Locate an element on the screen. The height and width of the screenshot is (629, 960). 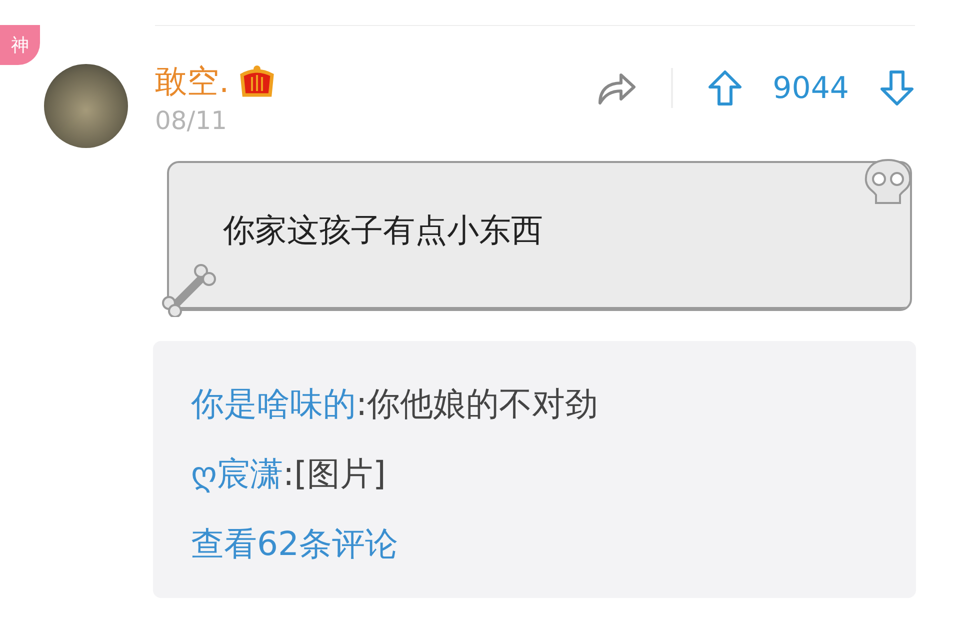
reply-author: ღ宸潇 is located at coordinates (237, 474).